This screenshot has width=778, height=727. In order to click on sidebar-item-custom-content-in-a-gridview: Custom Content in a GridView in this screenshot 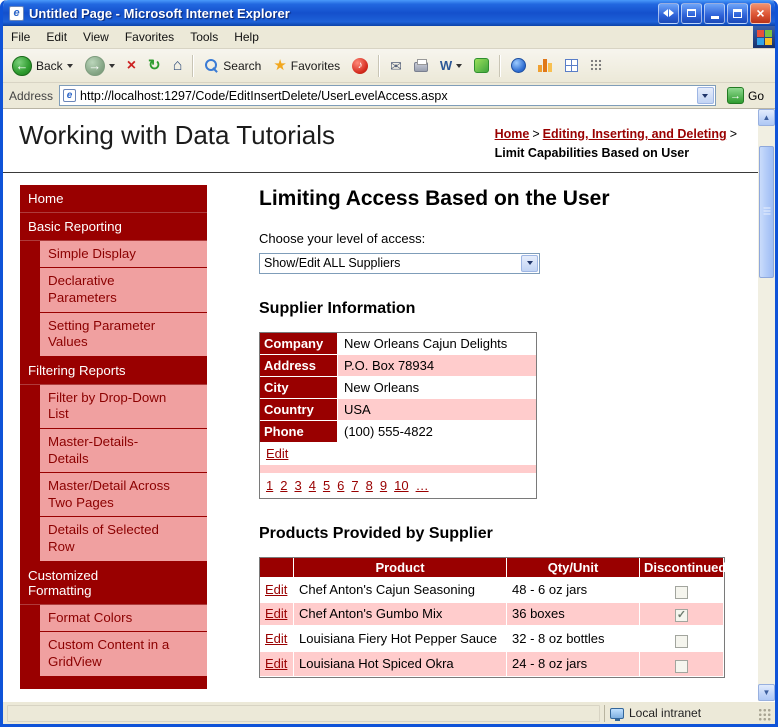, I will do `click(113, 654)`.